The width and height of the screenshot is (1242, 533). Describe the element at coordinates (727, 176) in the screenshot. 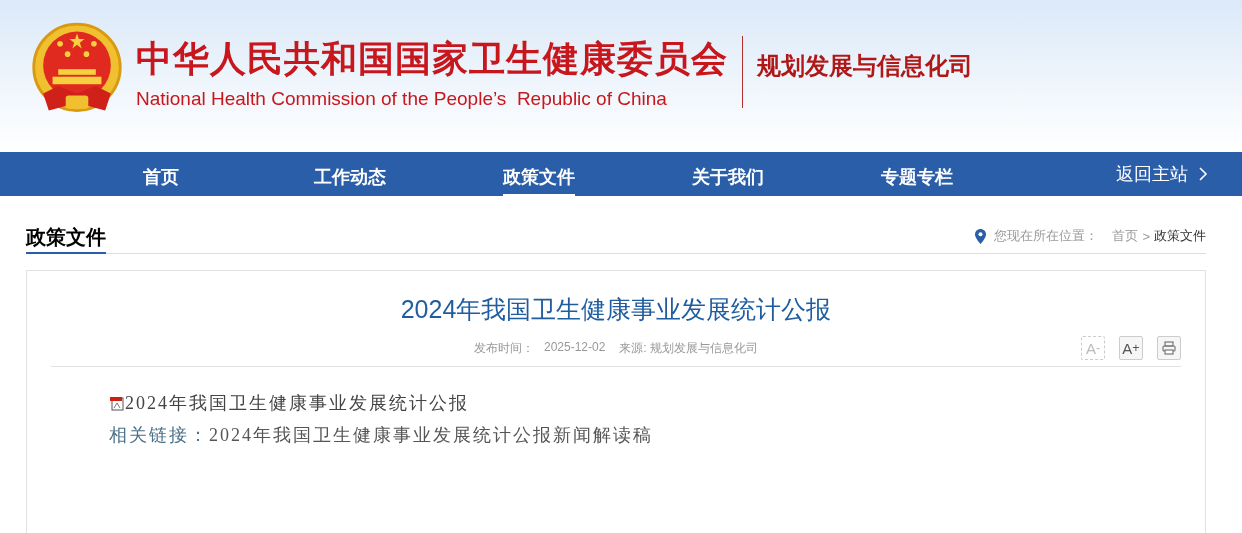

I see `nav-tab: 关于我们` at that location.